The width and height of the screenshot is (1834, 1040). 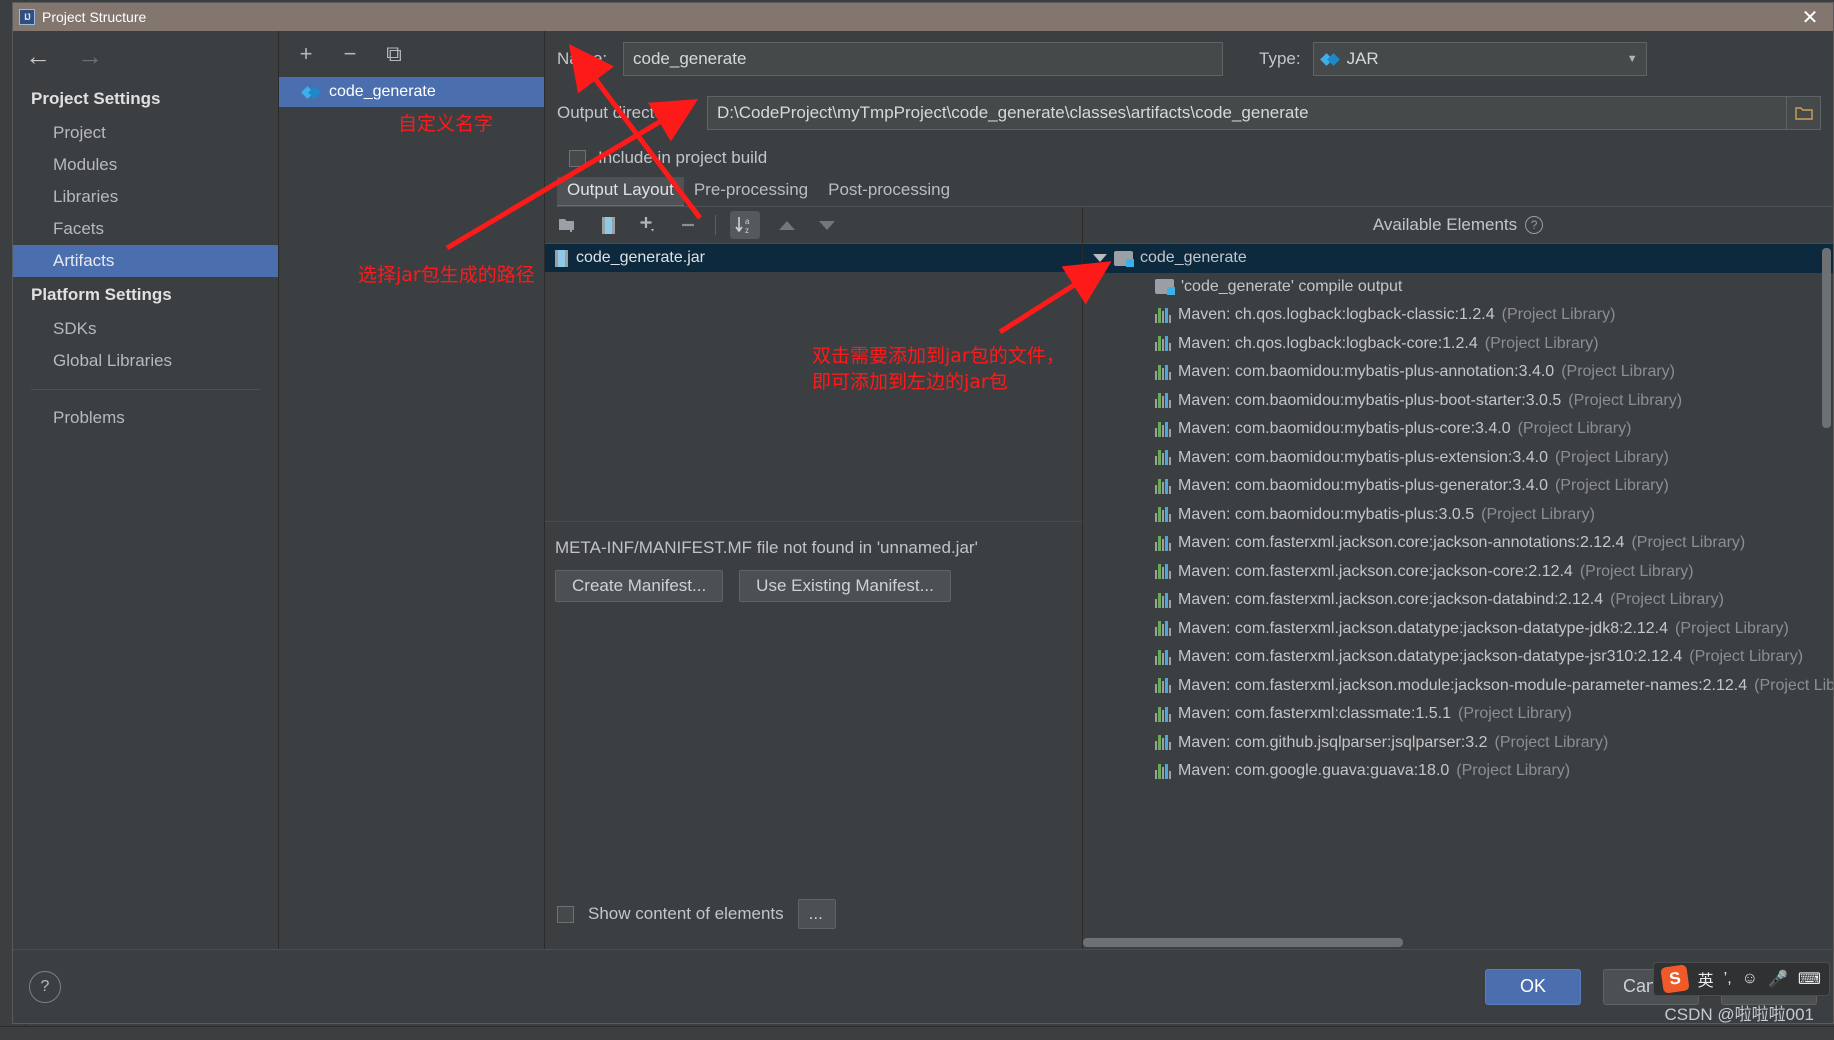 What do you see at coordinates (827, 225) in the screenshot?
I see `move-down-button` at bounding box center [827, 225].